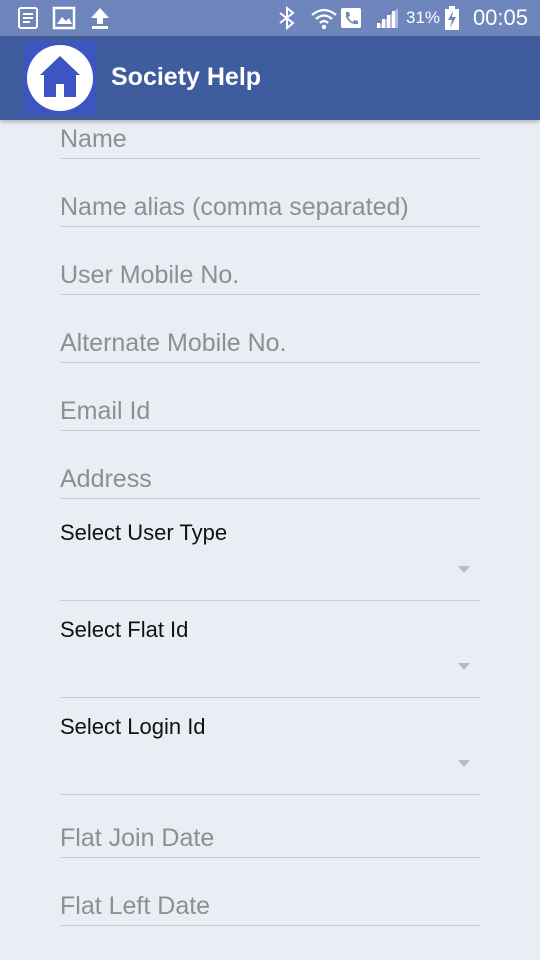  I want to click on email-input, so click(270, 411).